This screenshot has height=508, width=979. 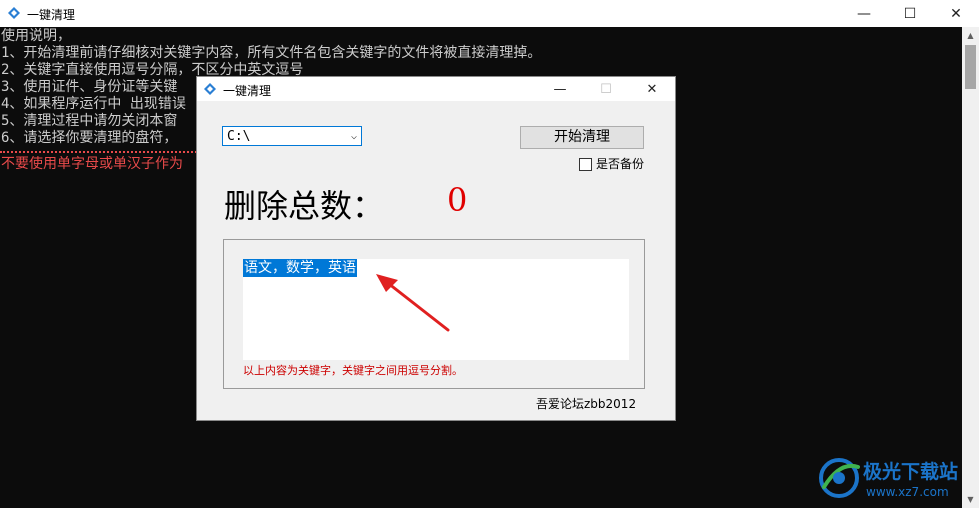 I want to click on drive-select: C:\ ⌵, so click(x=292, y=136).